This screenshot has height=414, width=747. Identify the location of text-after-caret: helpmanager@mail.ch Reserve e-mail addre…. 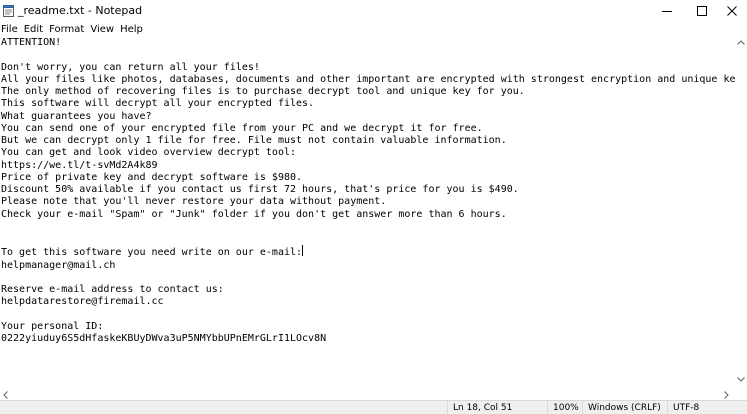
(164, 301).